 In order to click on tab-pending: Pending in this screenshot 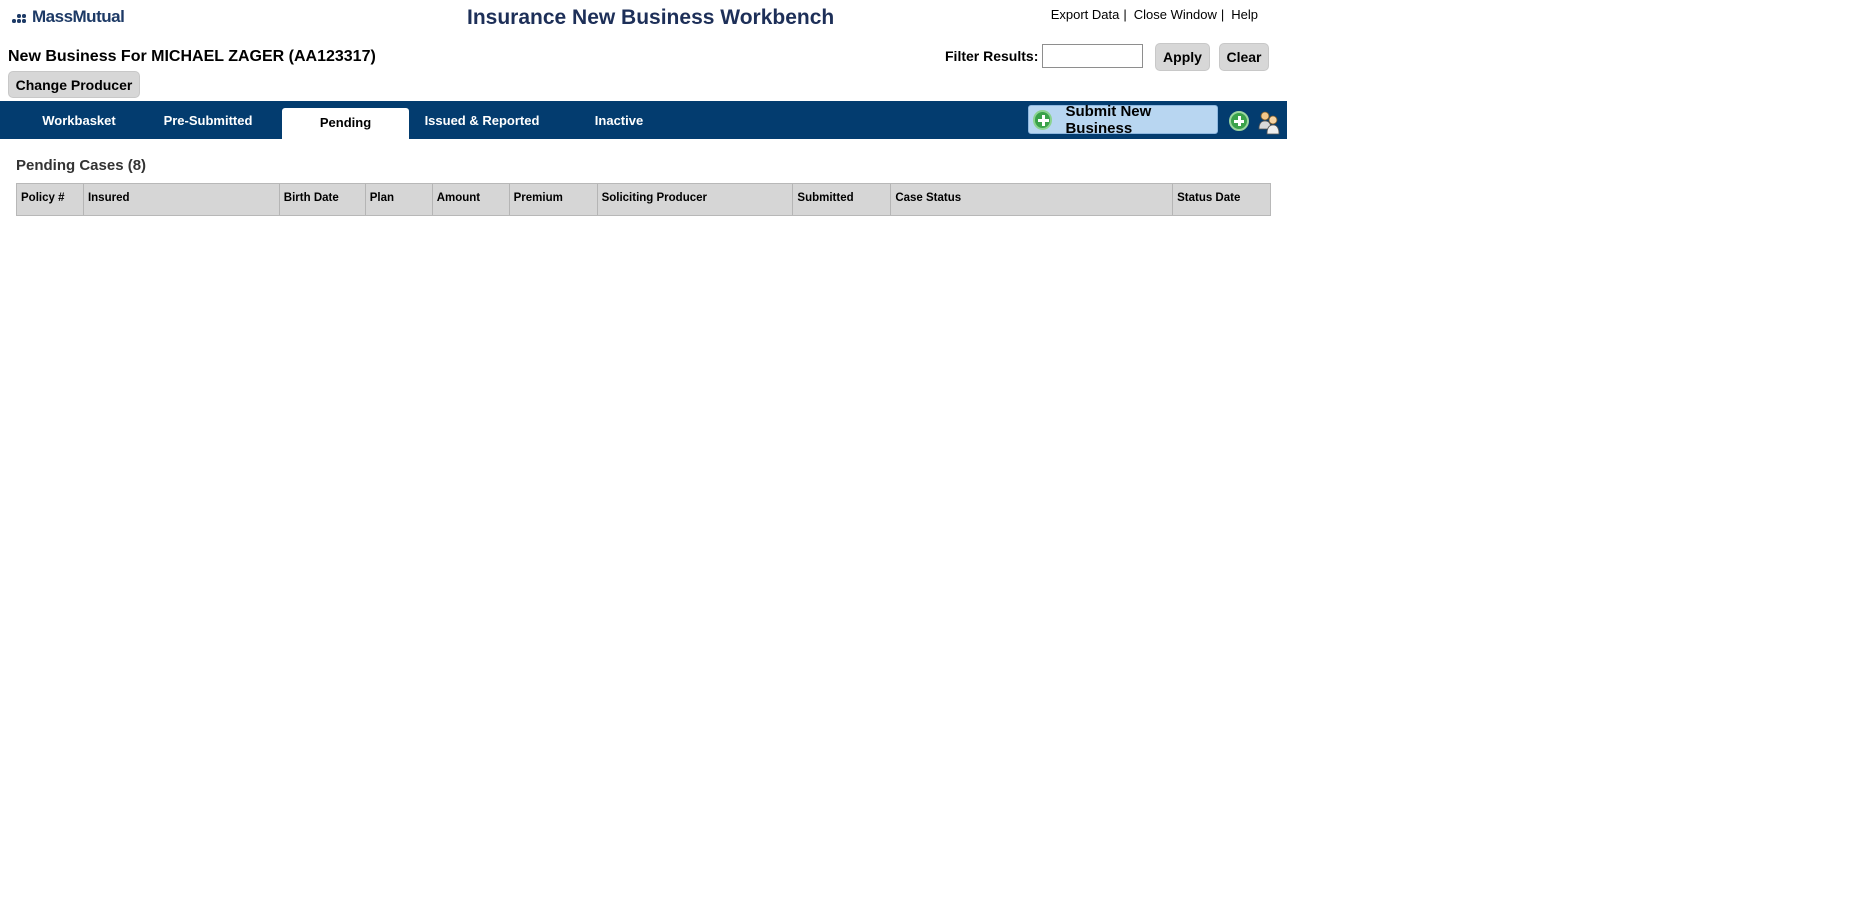, I will do `click(345, 124)`.